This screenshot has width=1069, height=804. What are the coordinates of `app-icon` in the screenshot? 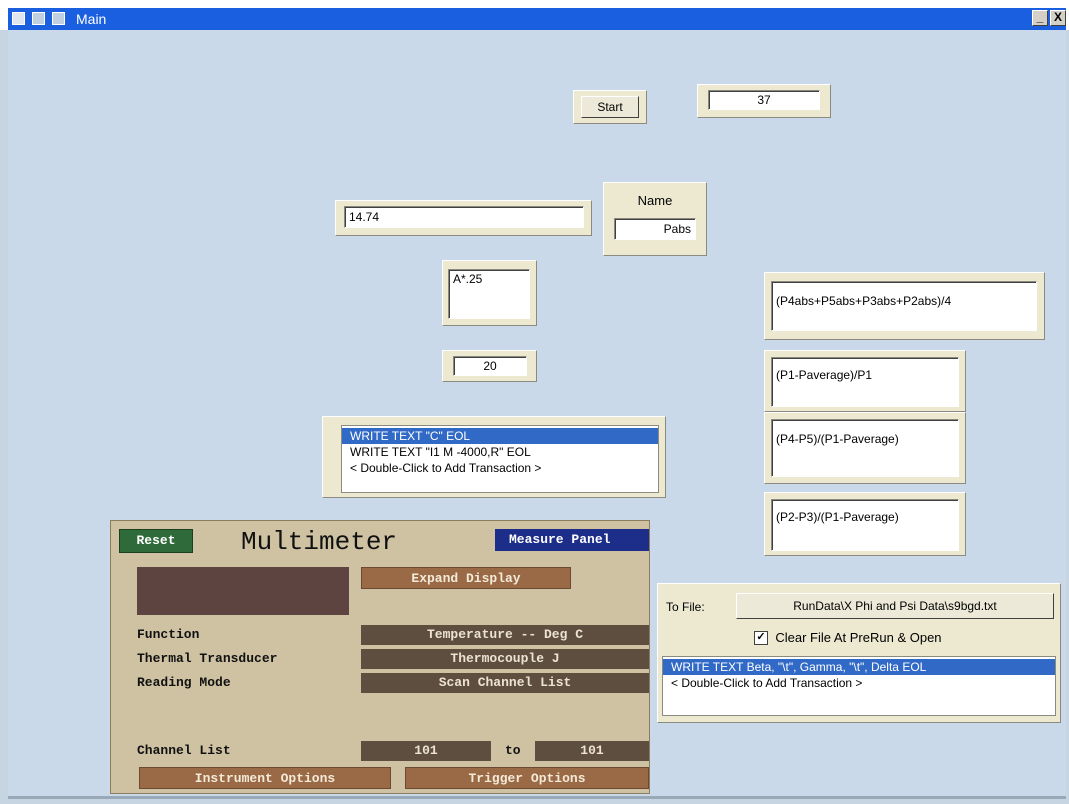 It's located at (18, 18).